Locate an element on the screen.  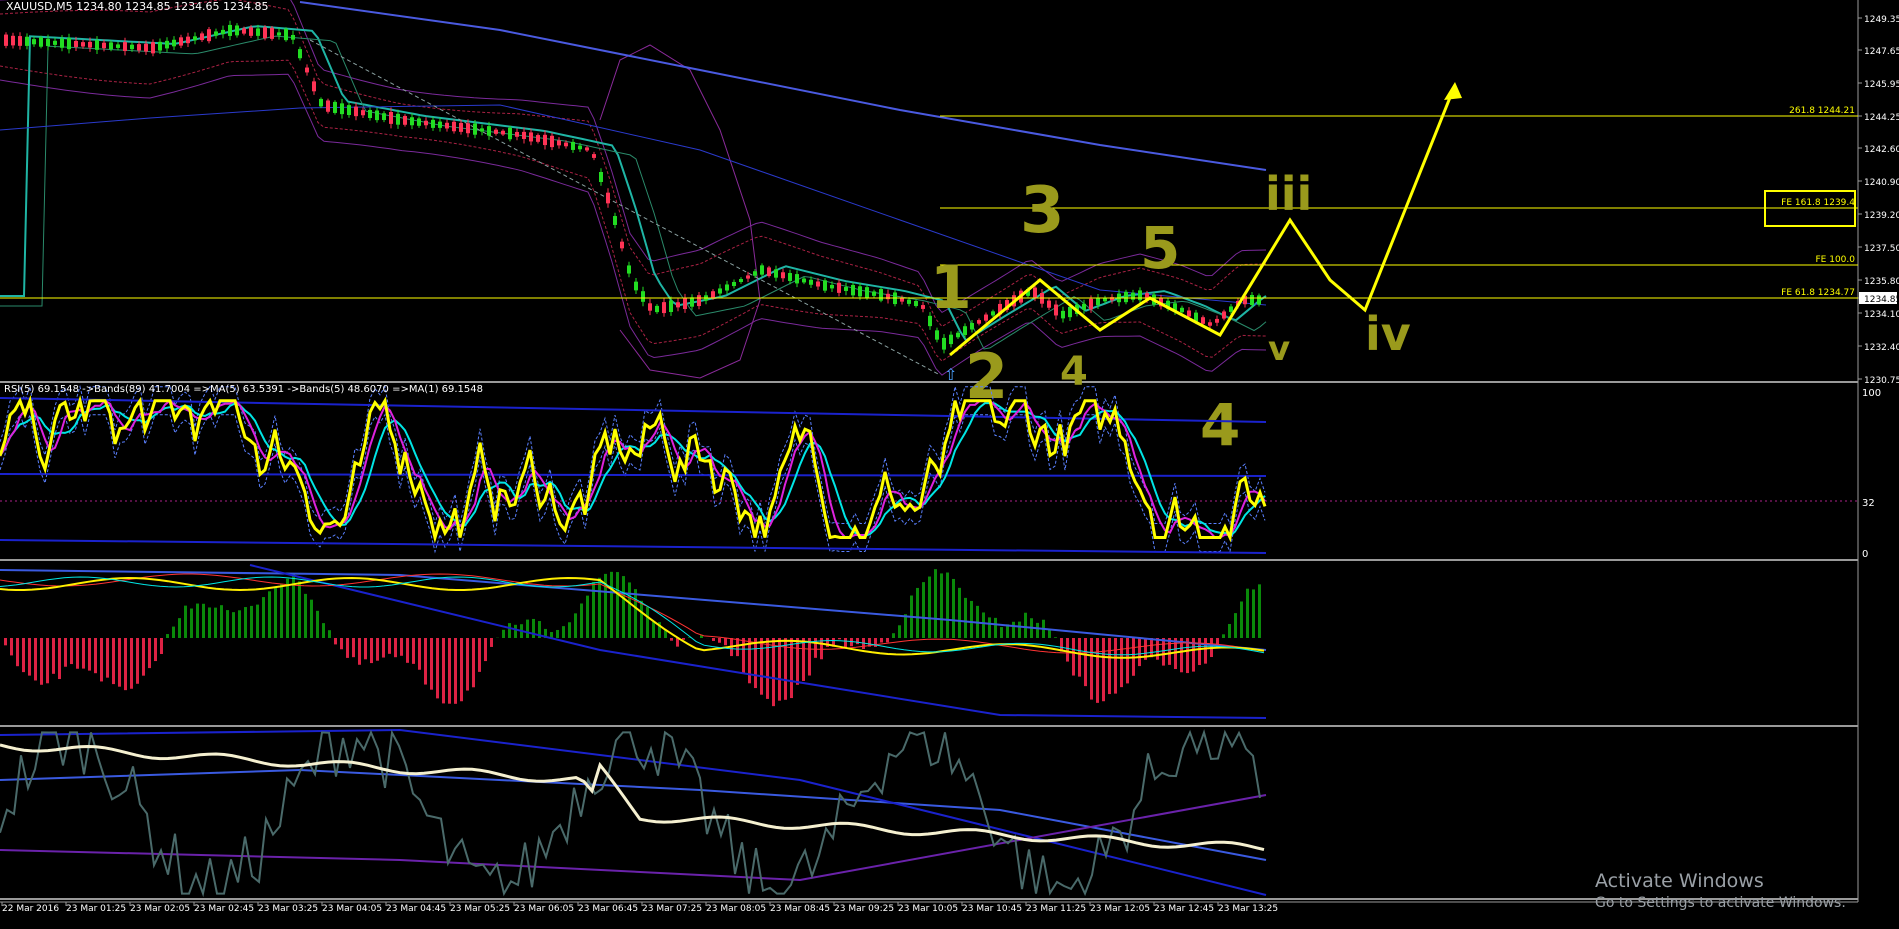
rsi-ma-magenta is located at coordinates (632, 469).